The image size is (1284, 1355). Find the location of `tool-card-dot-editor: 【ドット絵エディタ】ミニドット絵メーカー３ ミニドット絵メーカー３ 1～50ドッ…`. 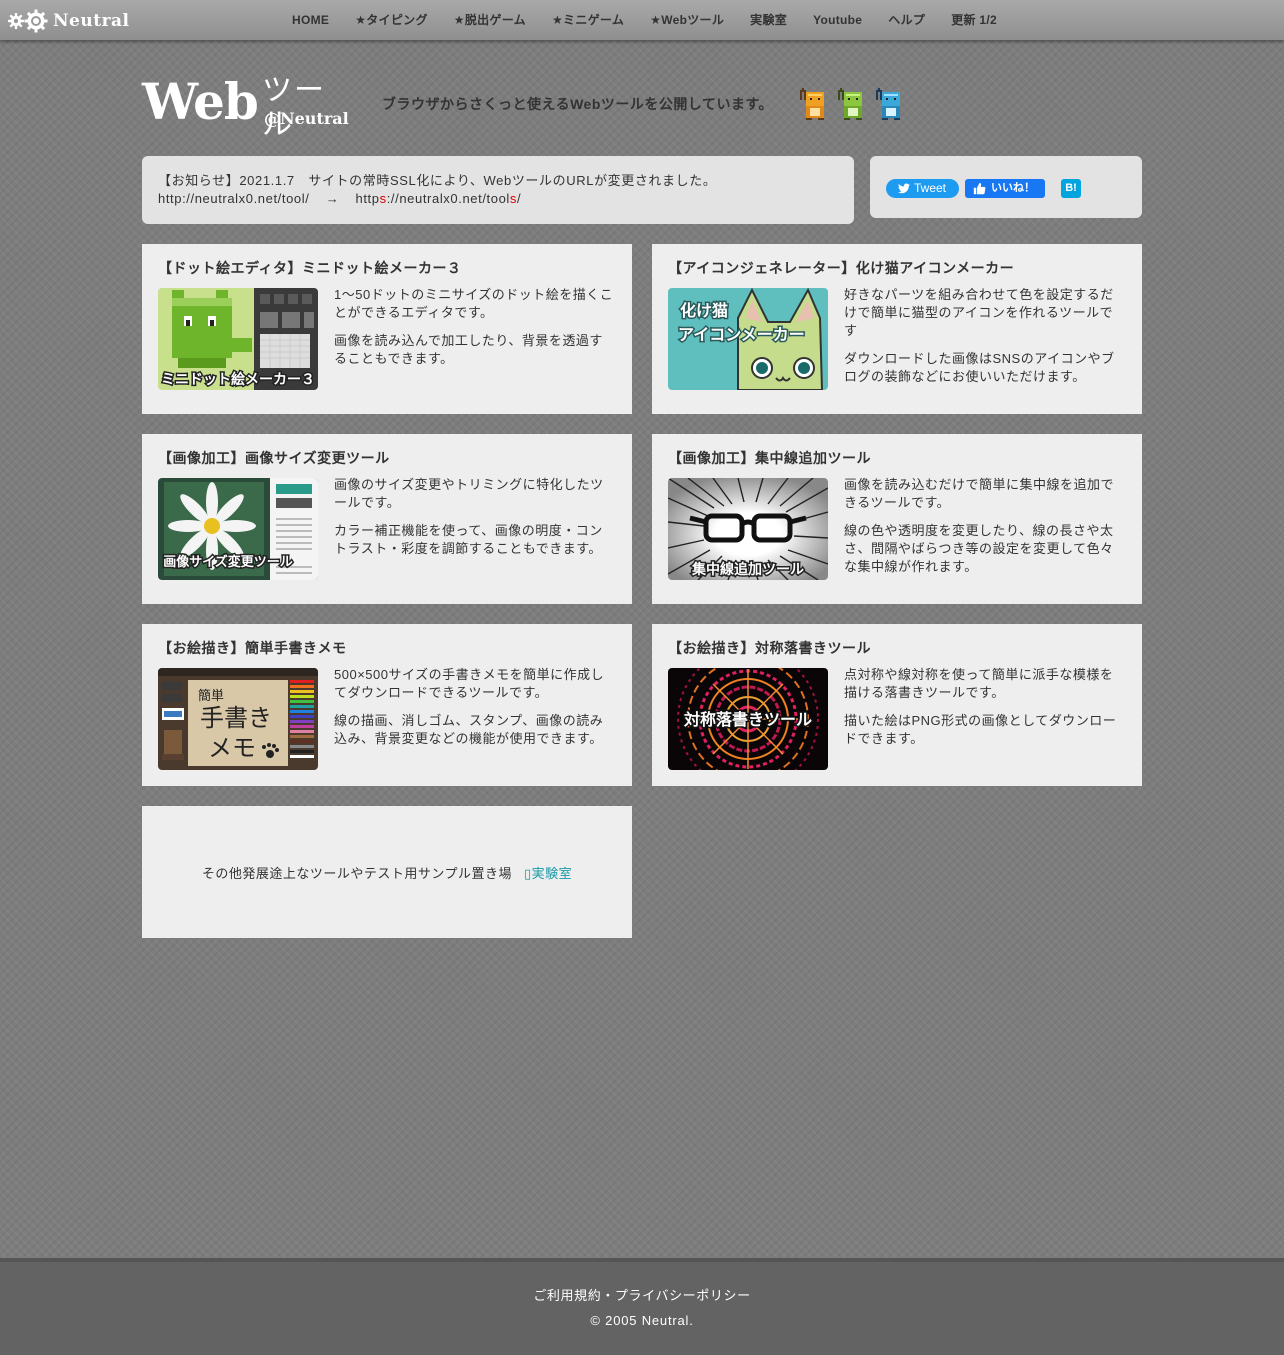

tool-card-dot-editor: 【ドット絵エディタ】ミニドット絵メーカー３ ミニドット絵メーカー３ 1～50ドッ… is located at coordinates (387, 329).